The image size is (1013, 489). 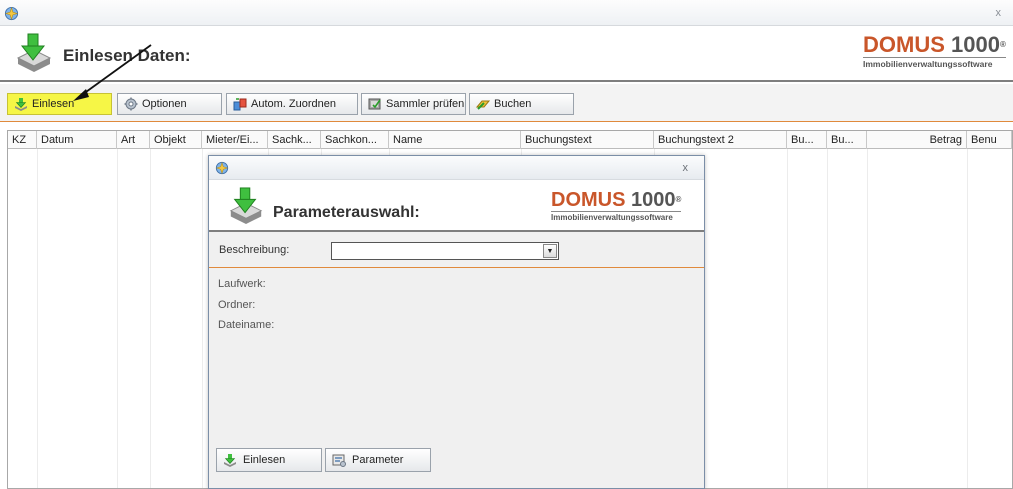 What do you see at coordinates (720, 140) in the screenshot?
I see `col-buchungstext-2: Buchungstext 2` at bounding box center [720, 140].